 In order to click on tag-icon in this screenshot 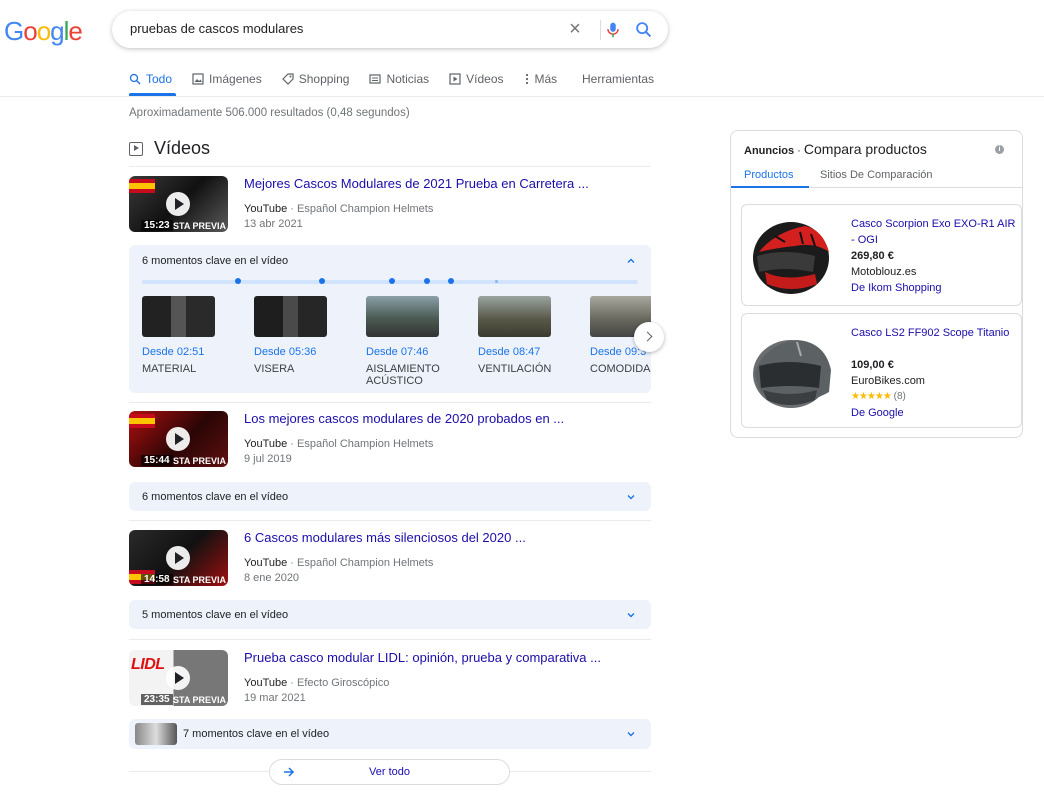, I will do `click(287, 79)`.